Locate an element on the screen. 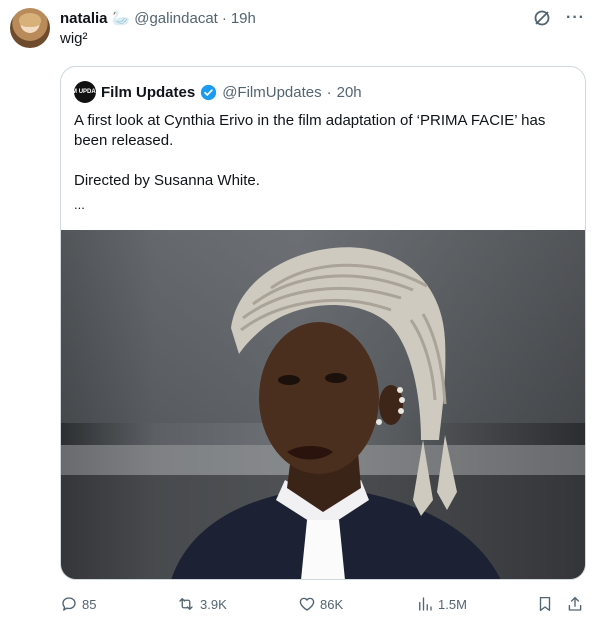 The image size is (599, 624). like-icon is located at coordinates (307, 604).